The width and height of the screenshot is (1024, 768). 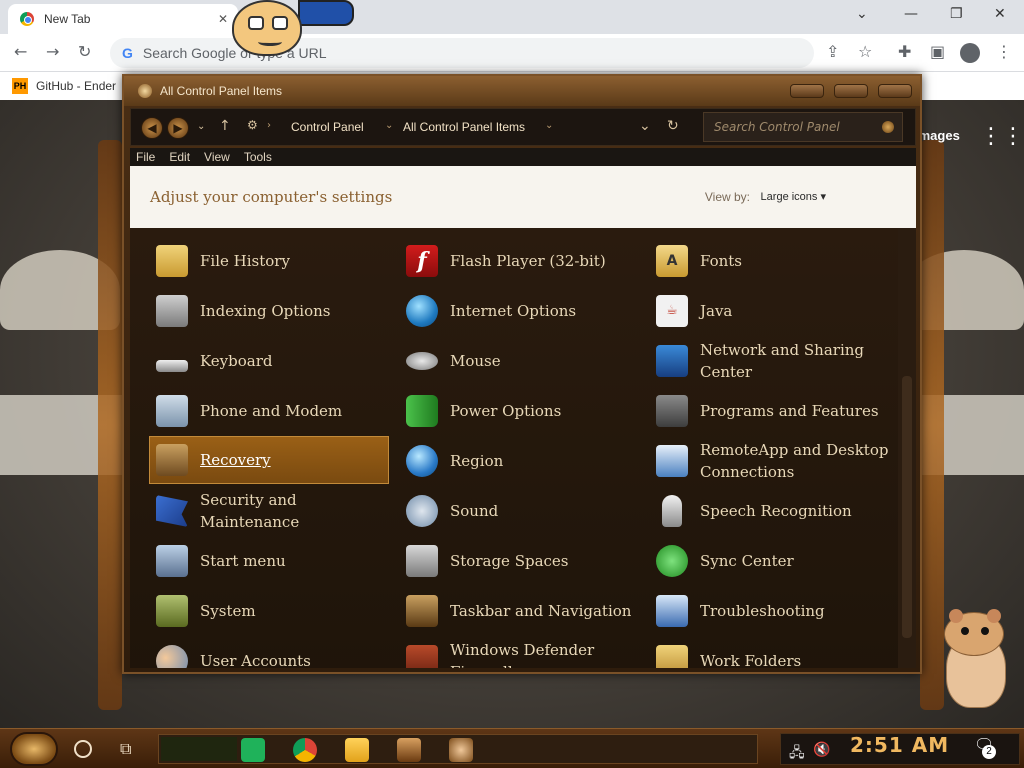 I want to click on mascot-eye-right, so click(x=280, y=23).